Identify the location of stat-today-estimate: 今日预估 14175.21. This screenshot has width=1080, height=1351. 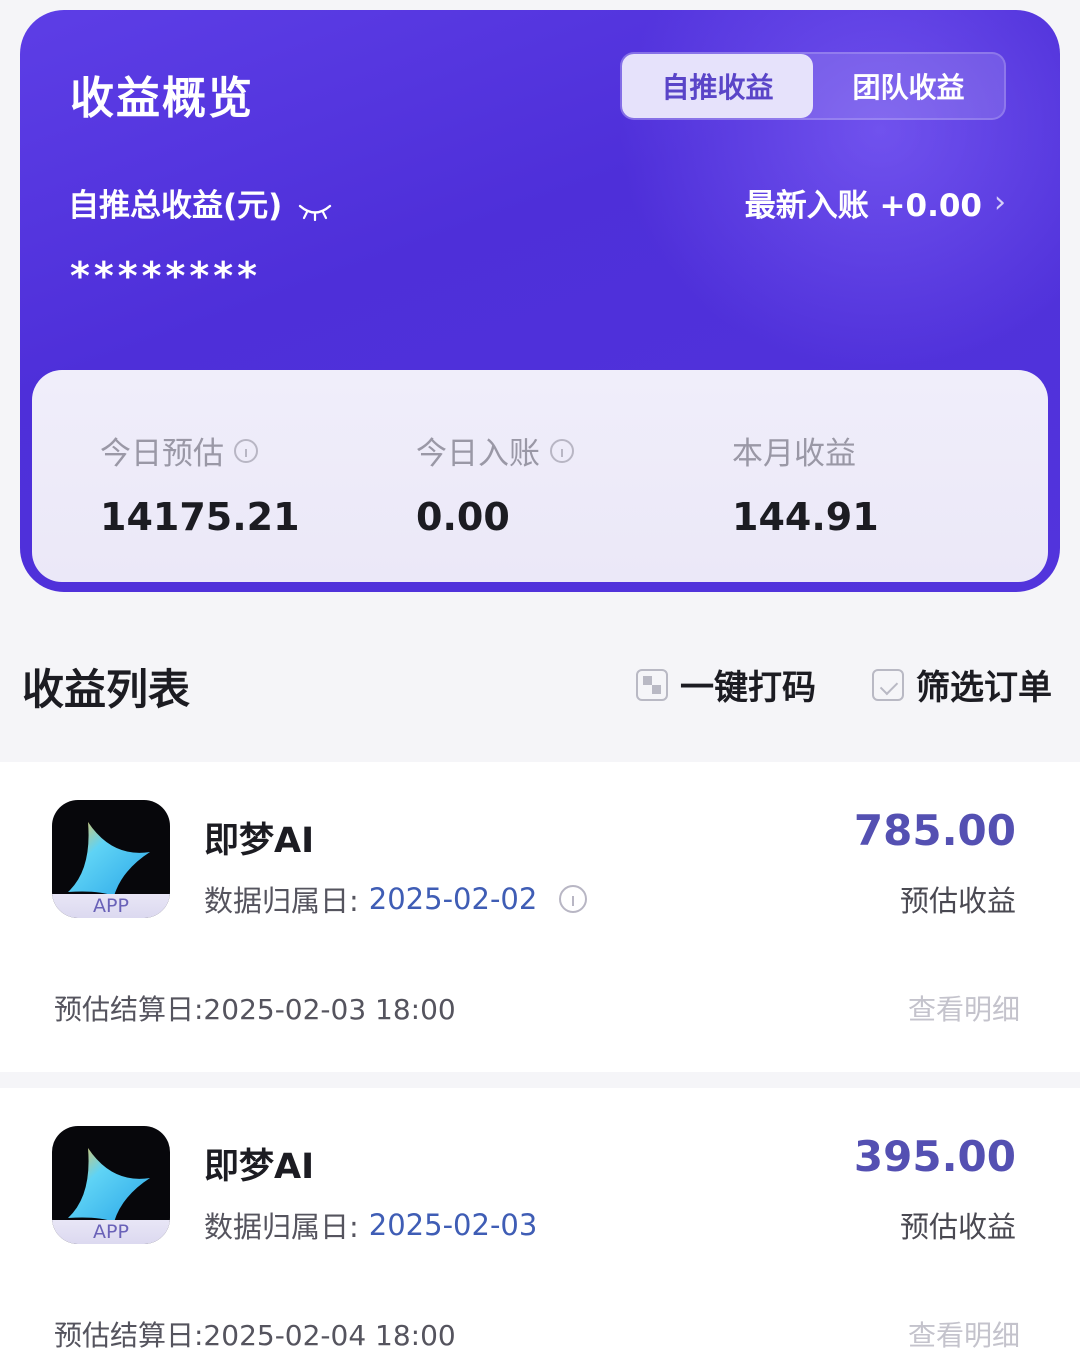
(258, 505).